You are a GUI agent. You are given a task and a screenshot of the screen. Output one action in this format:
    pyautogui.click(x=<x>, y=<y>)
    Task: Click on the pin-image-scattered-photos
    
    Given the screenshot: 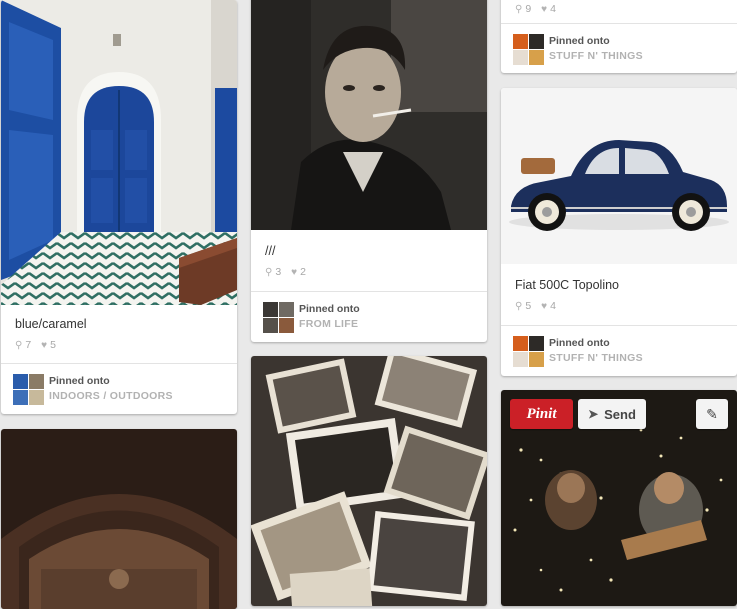 What is the action you would take?
    pyautogui.click(x=369, y=481)
    